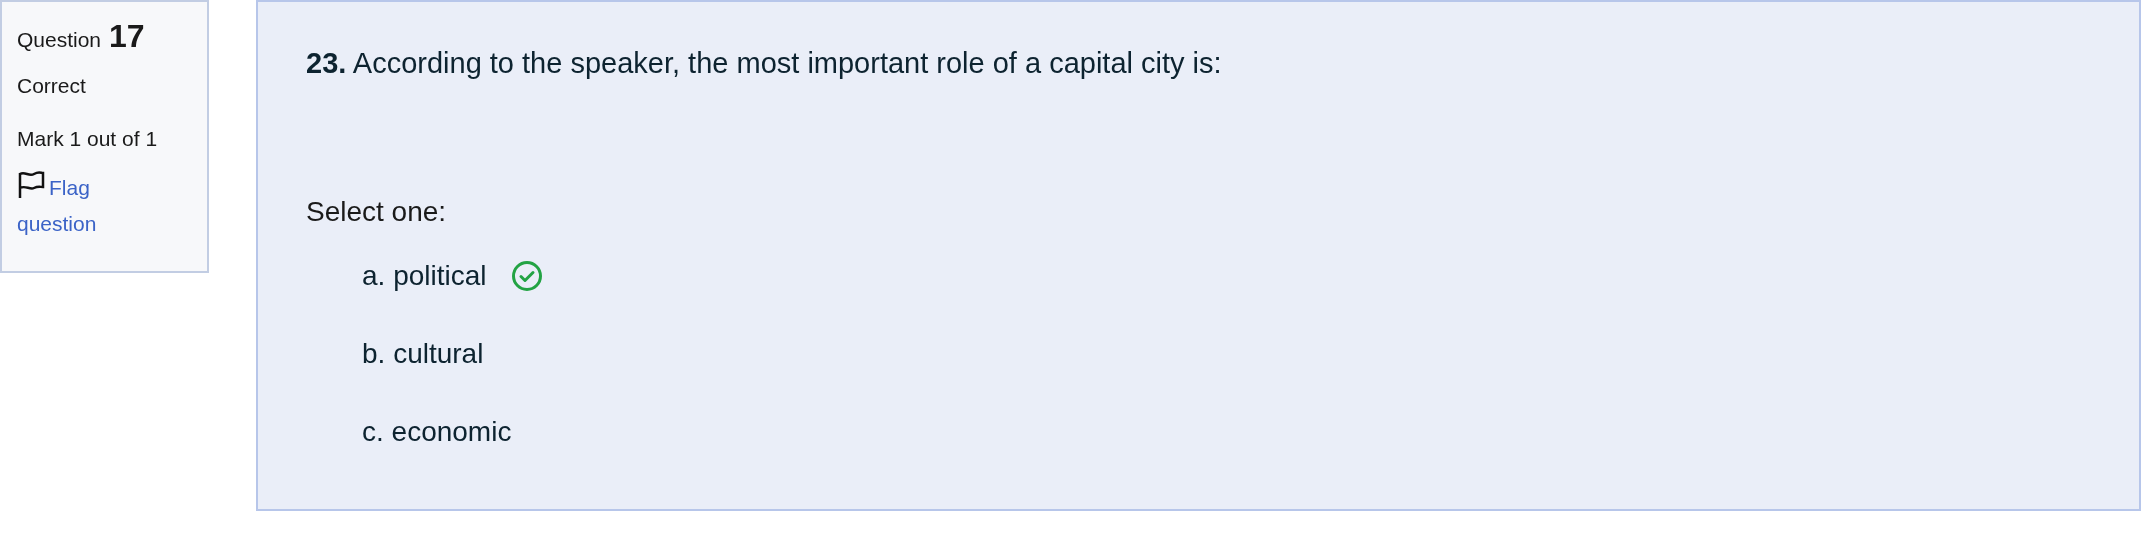 The image size is (2144, 544). Describe the element at coordinates (437, 431) in the screenshot. I see `answer-option: c. economic` at that location.